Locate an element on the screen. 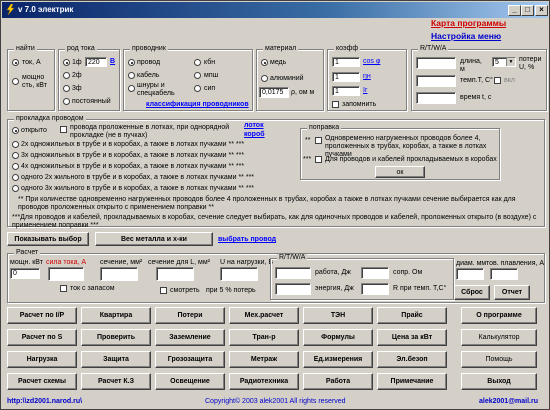 The width and height of the screenshot is (550, 410). laying-2core-radio is located at coordinates (15, 177).